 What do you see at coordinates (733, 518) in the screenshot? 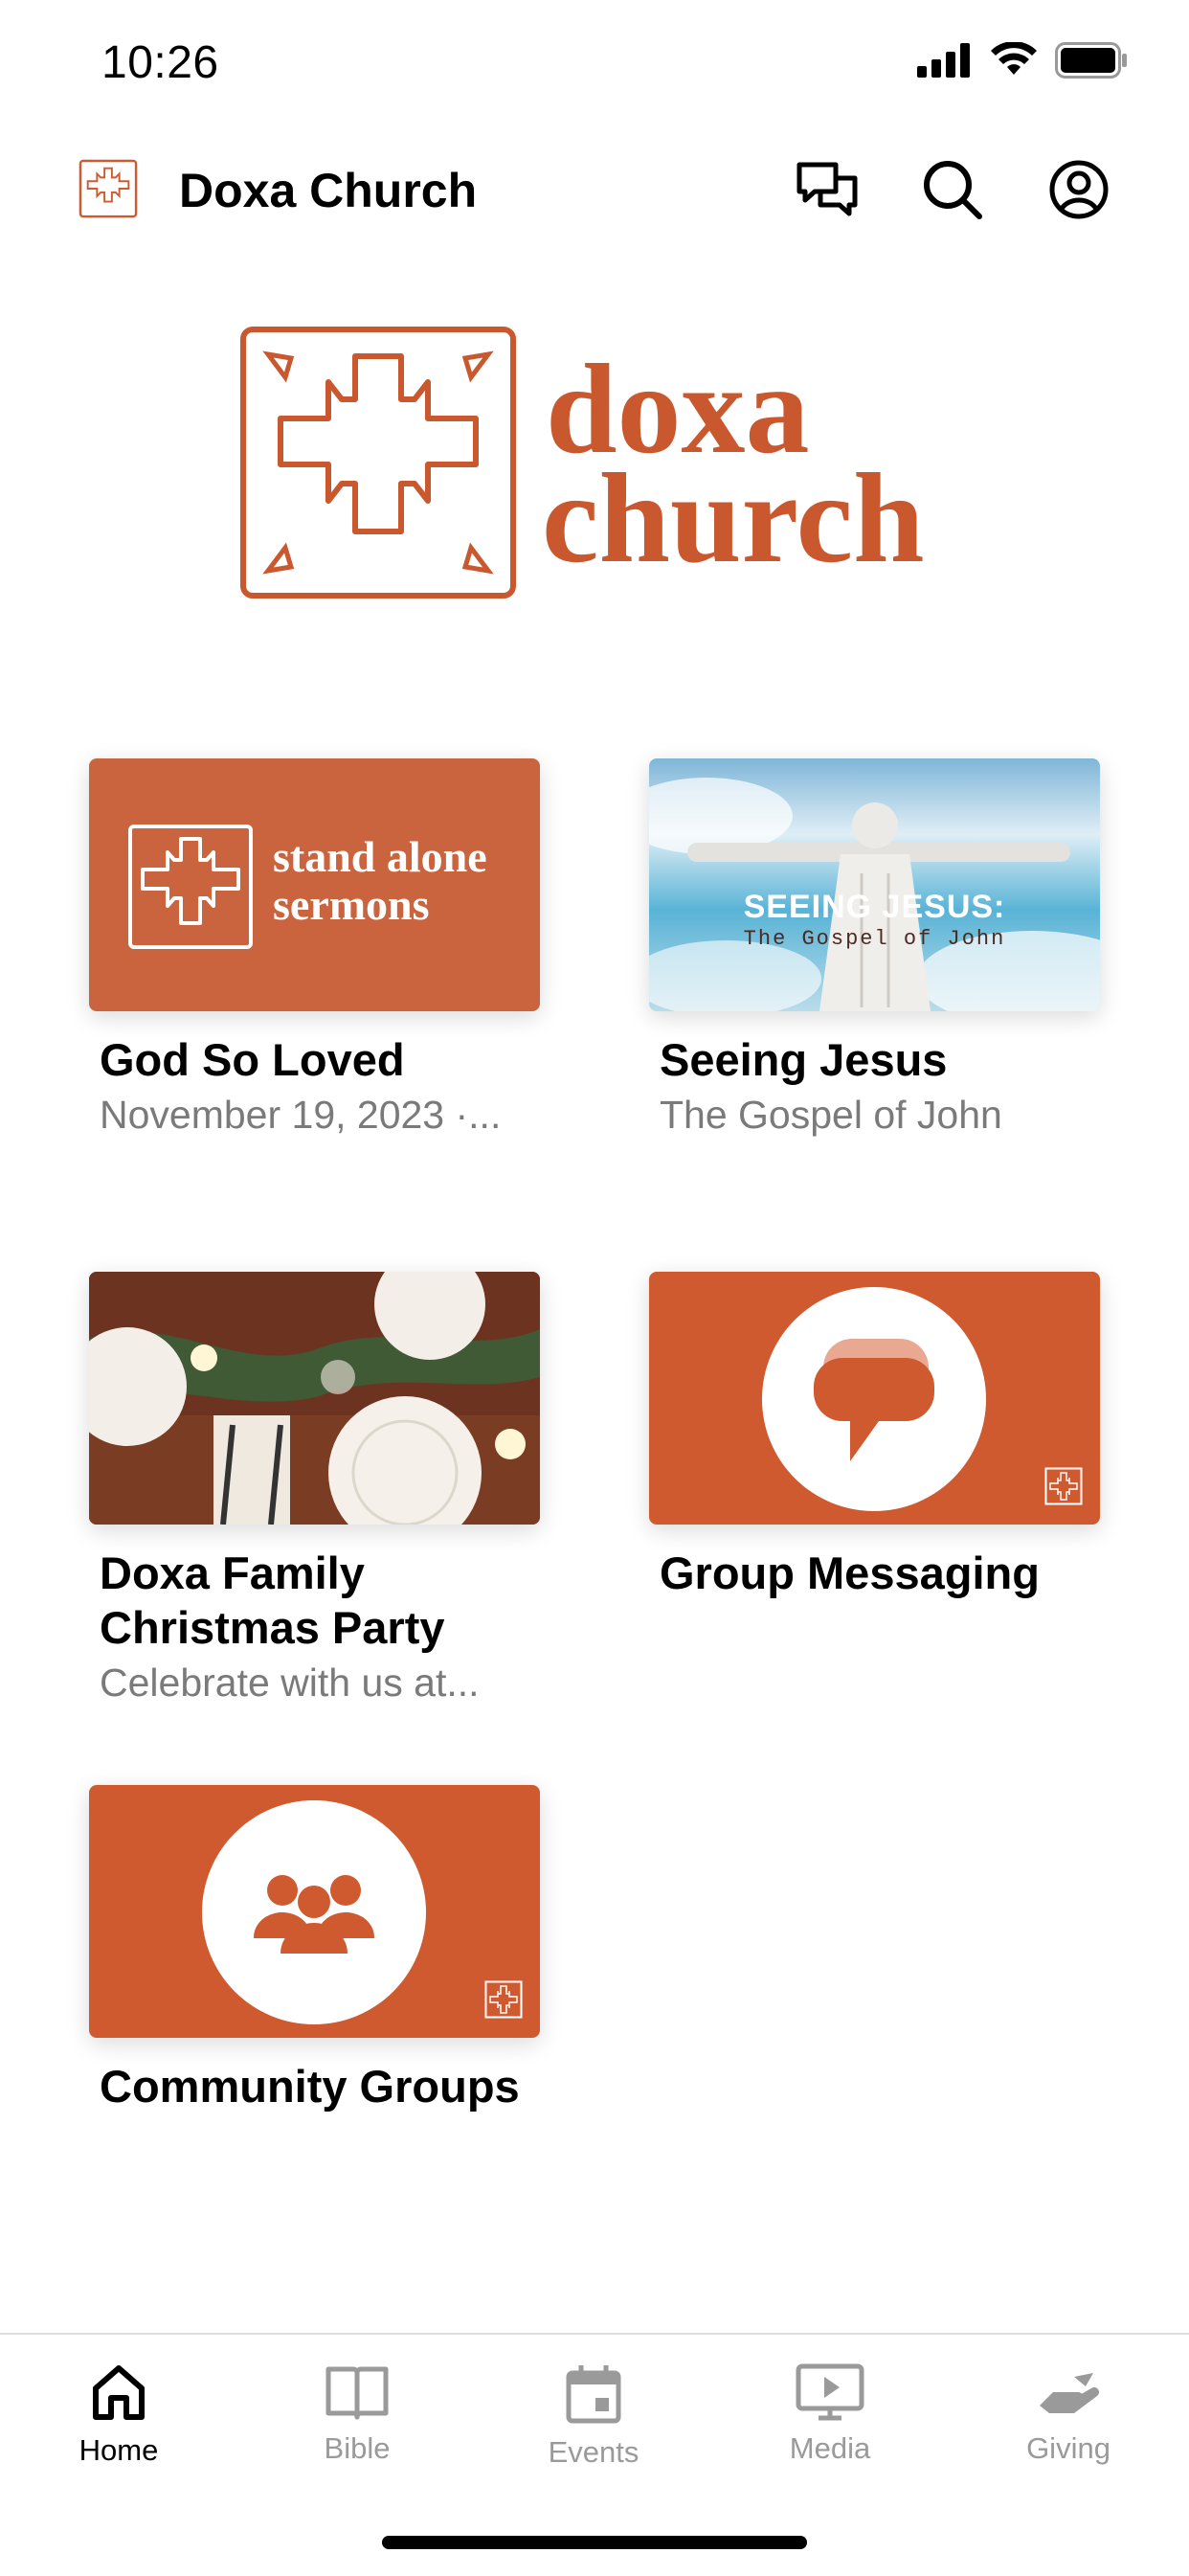
I see `svg-text: church` at bounding box center [733, 518].